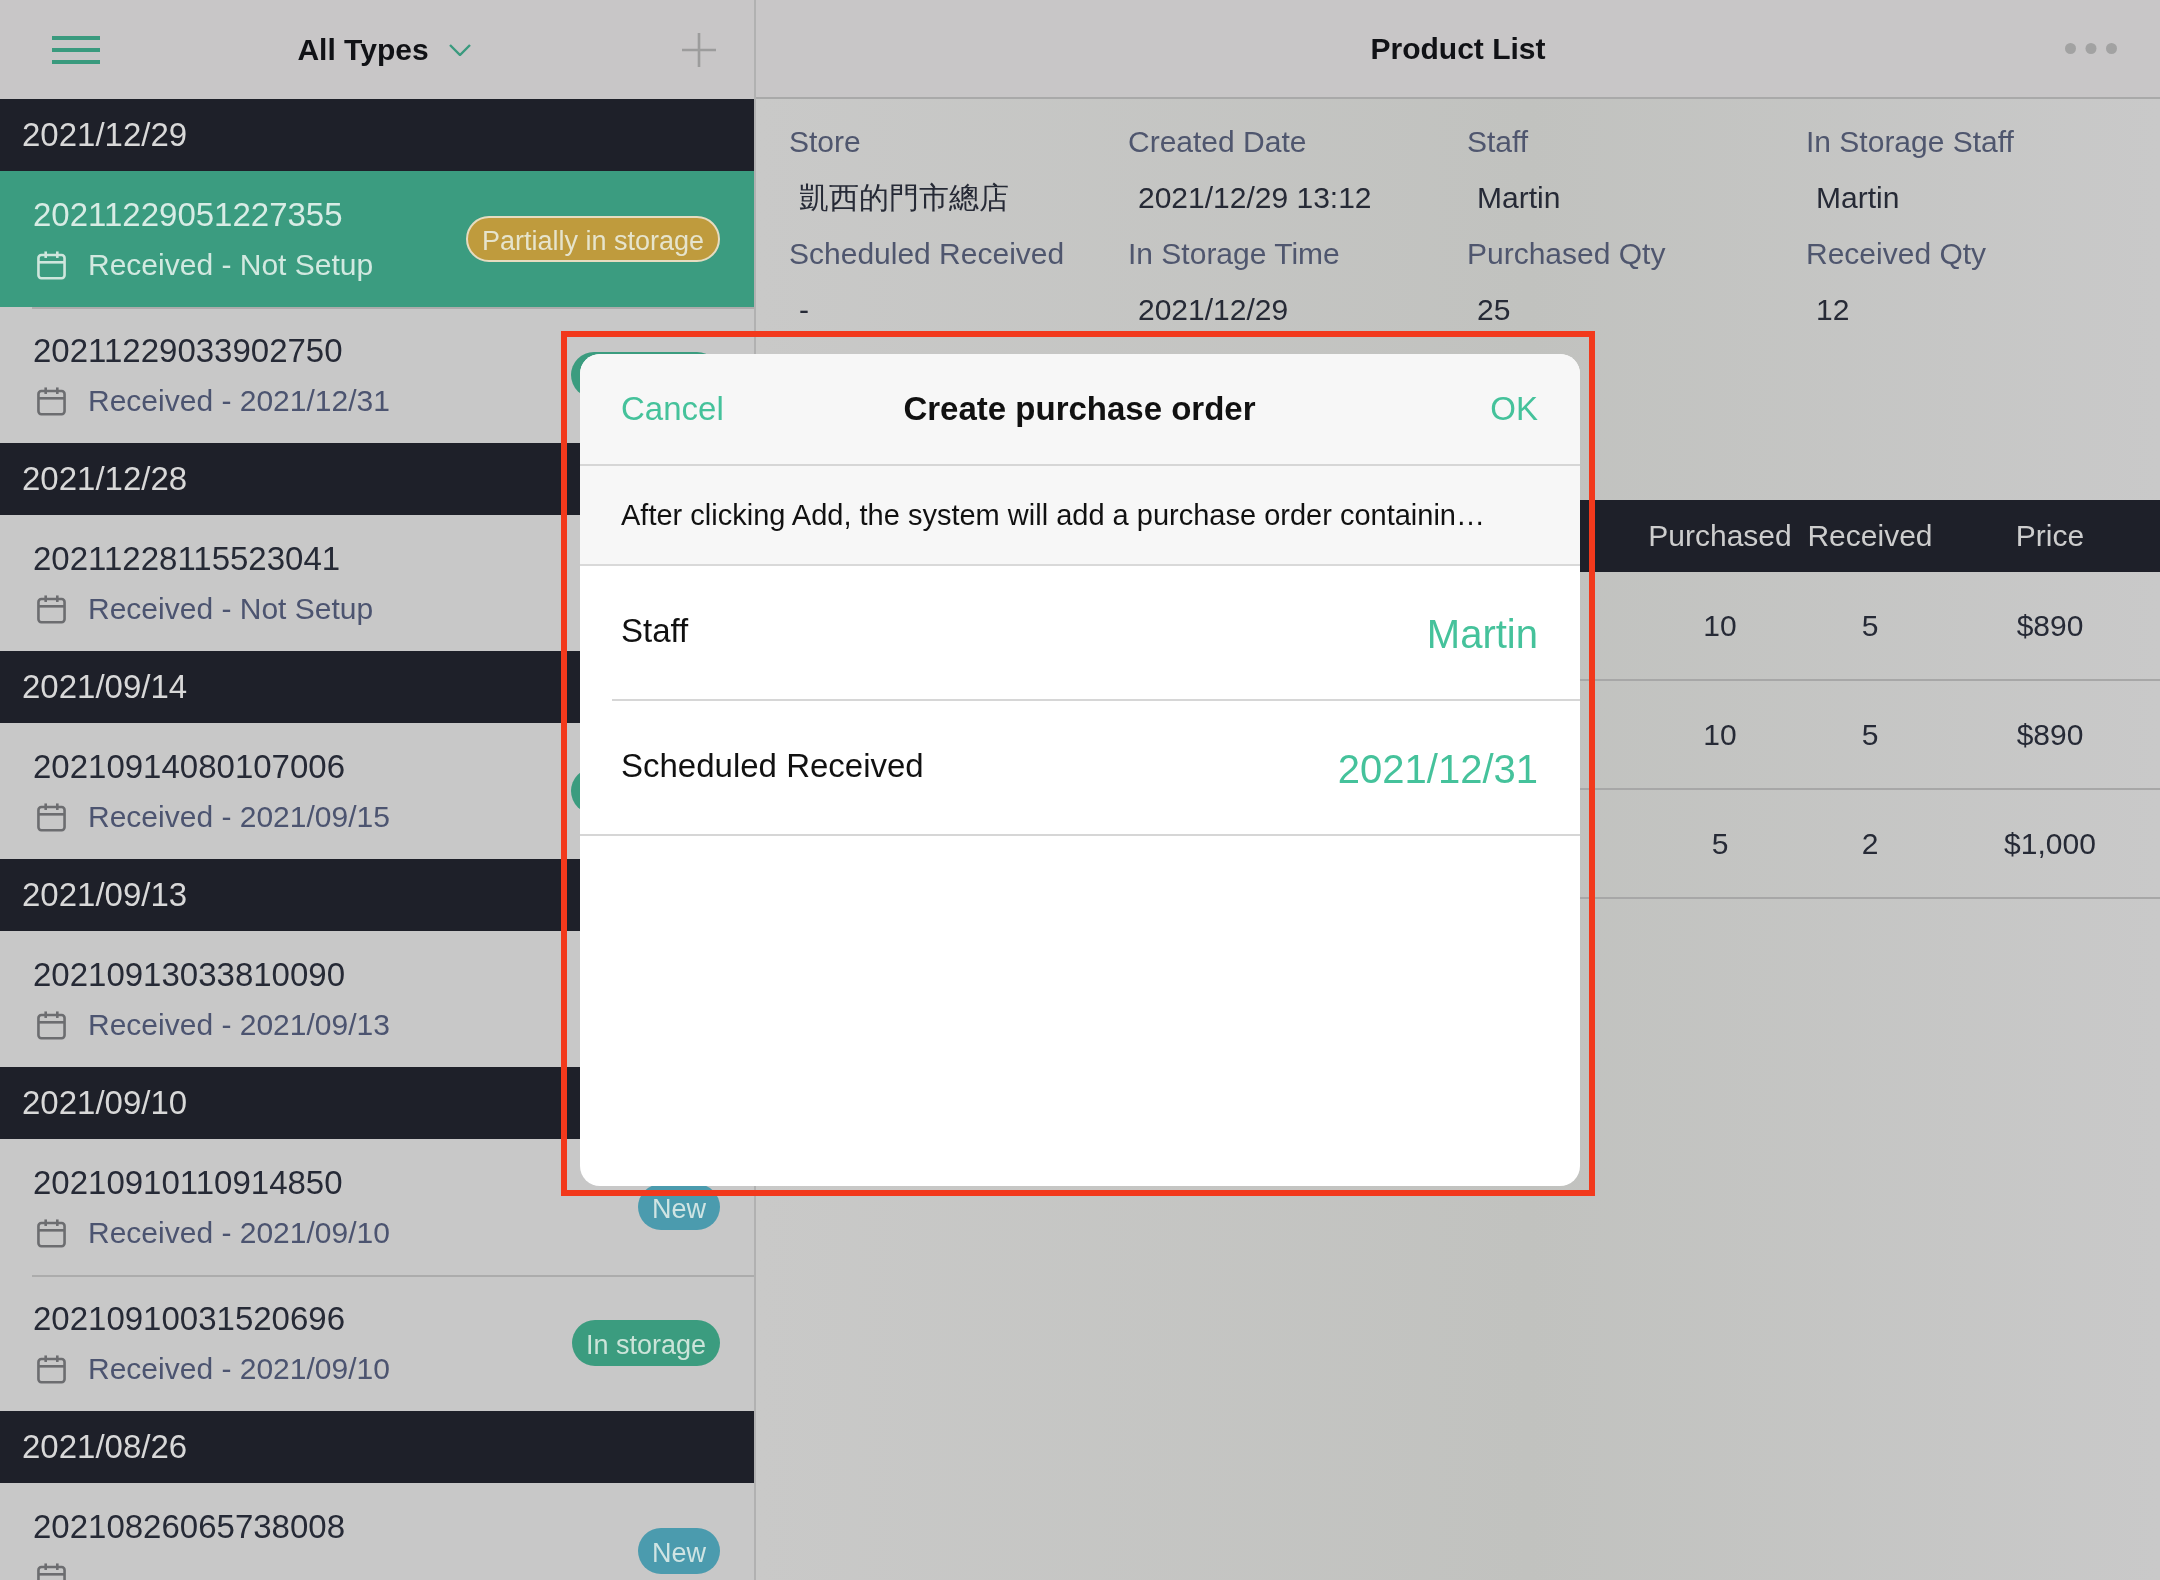  What do you see at coordinates (189, 767) in the screenshot?
I see `order-number: 20210914080107006` at bounding box center [189, 767].